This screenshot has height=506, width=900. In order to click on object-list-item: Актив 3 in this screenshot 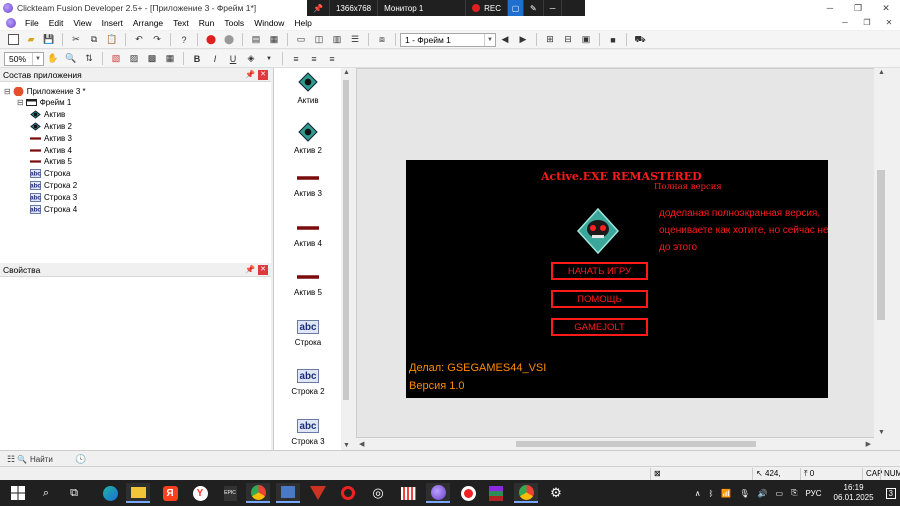, I will do `click(308, 184)`.